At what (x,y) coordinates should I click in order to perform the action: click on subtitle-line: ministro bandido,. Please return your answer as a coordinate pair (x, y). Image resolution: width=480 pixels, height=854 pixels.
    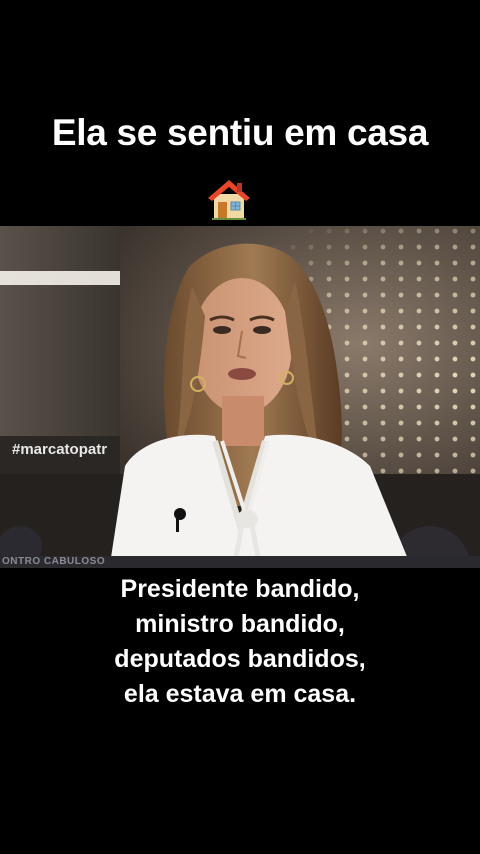
    Looking at the image, I should click on (240, 624).